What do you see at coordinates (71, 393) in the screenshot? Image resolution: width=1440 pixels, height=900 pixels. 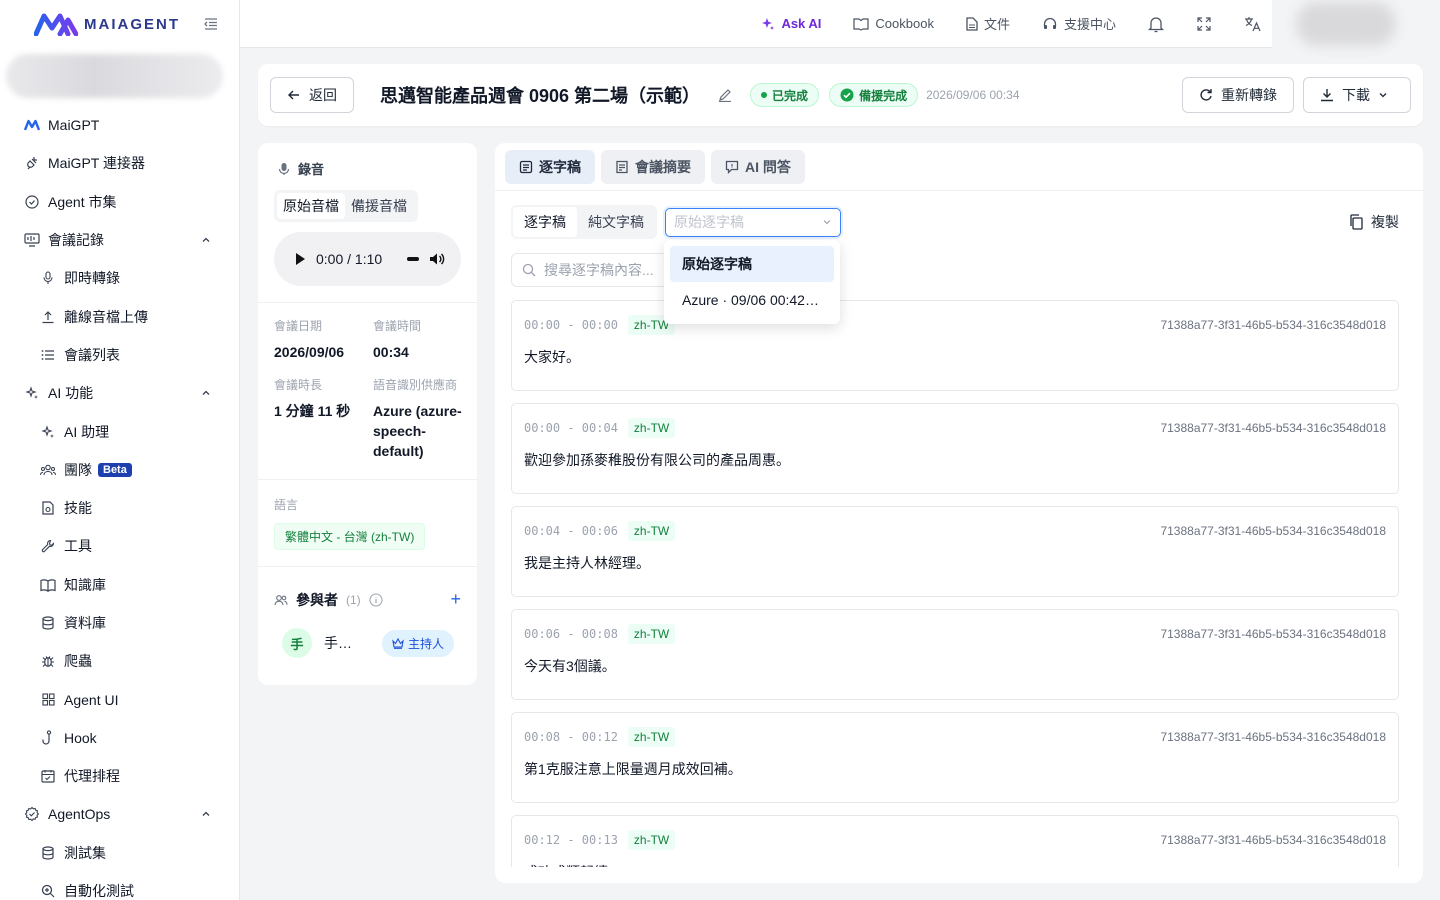 I see `sidebar-item-label: AI 功能` at bounding box center [71, 393].